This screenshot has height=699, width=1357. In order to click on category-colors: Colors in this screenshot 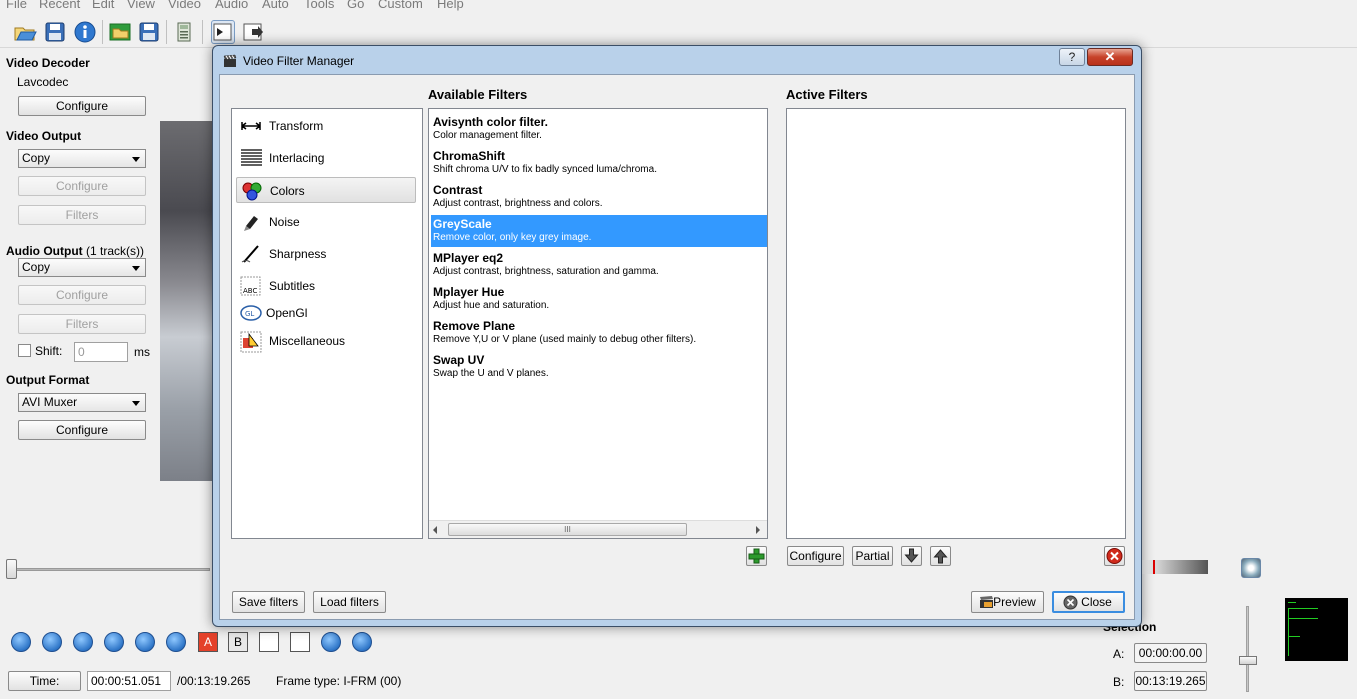, I will do `click(326, 190)`.